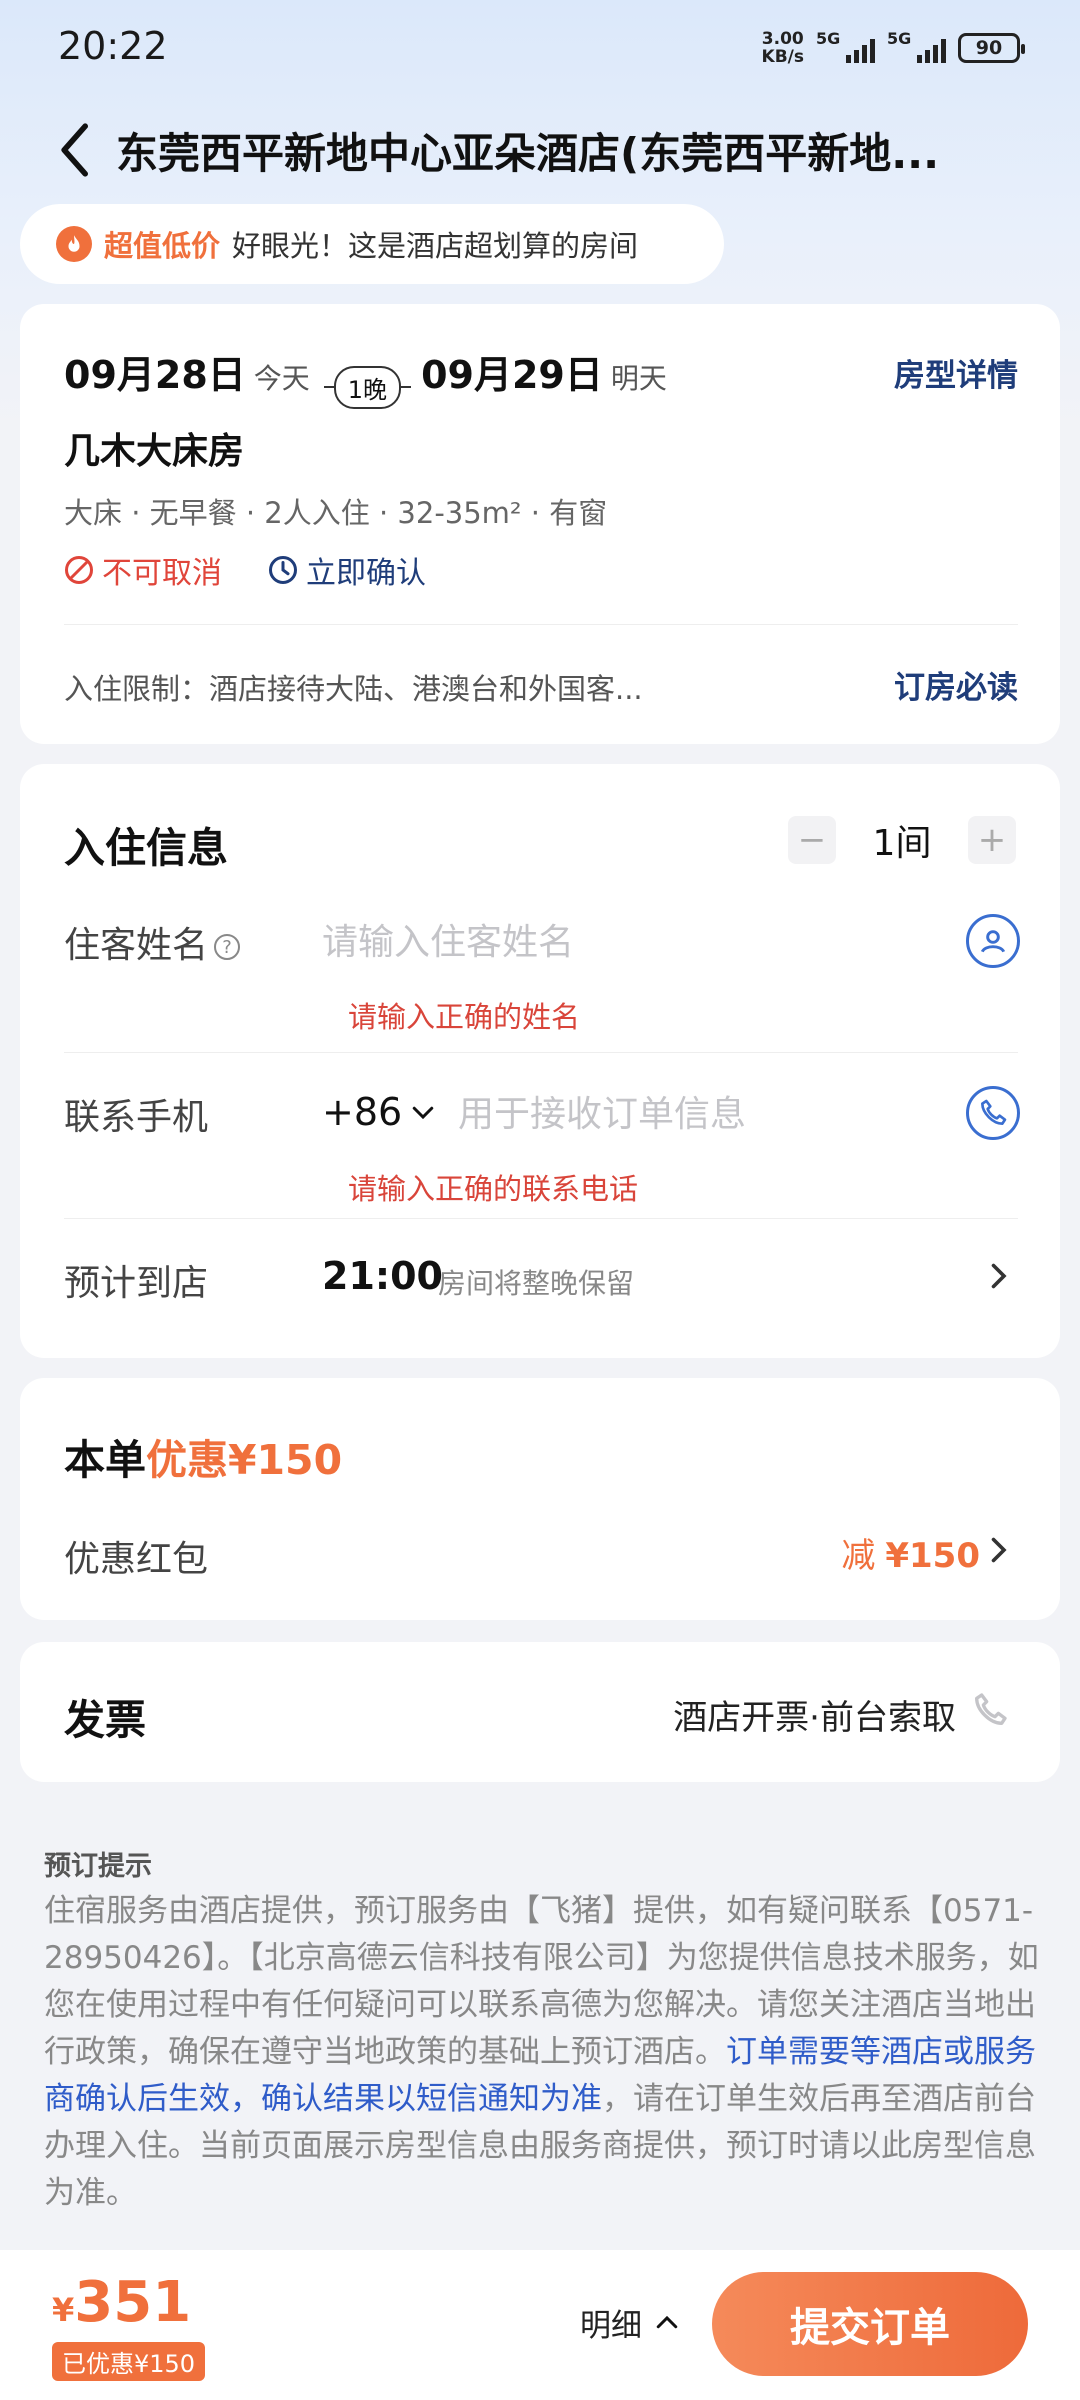 The height and width of the screenshot is (2400, 1080). Describe the element at coordinates (136, 1117) in the screenshot. I see `phone-label: 联系手机` at that location.